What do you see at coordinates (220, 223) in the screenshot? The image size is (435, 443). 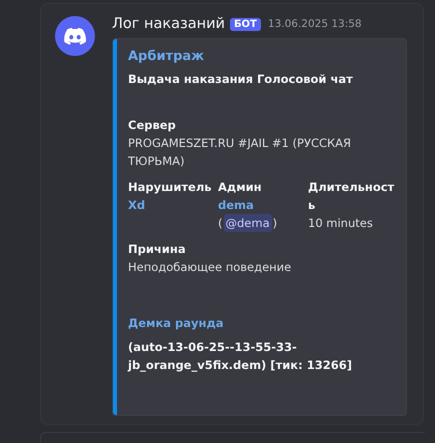 I see `paren-text: (` at bounding box center [220, 223].